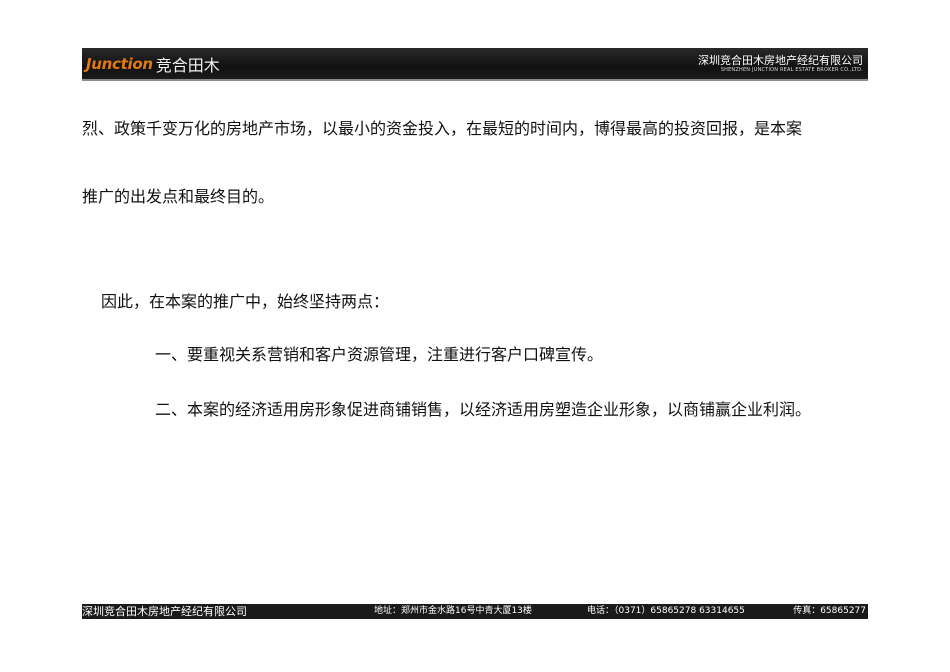  I want to click on logo-english: Junction, so click(119, 64).